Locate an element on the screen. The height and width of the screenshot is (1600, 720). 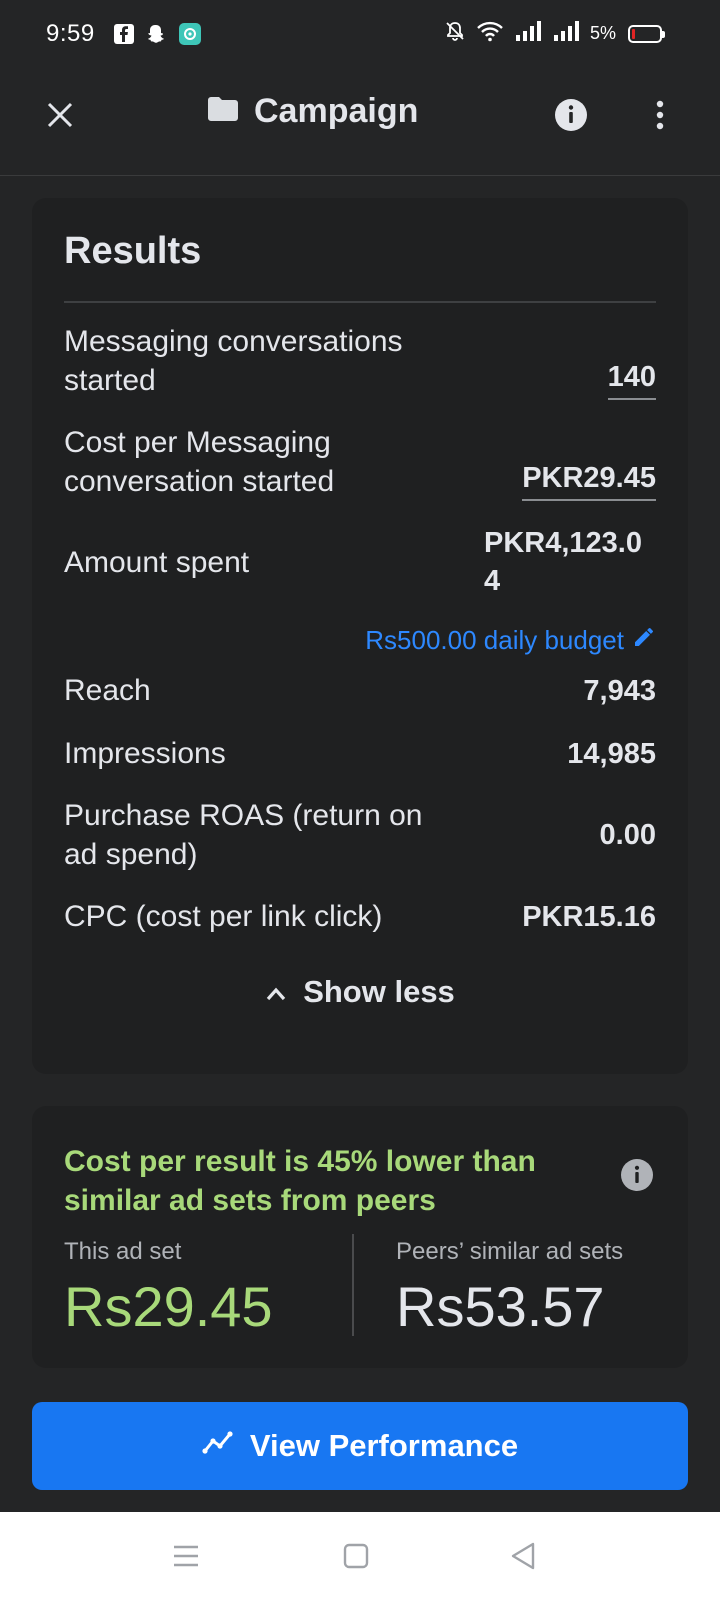
metric-row: Messaging conversations started 140 is located at coordinates (360, 361).